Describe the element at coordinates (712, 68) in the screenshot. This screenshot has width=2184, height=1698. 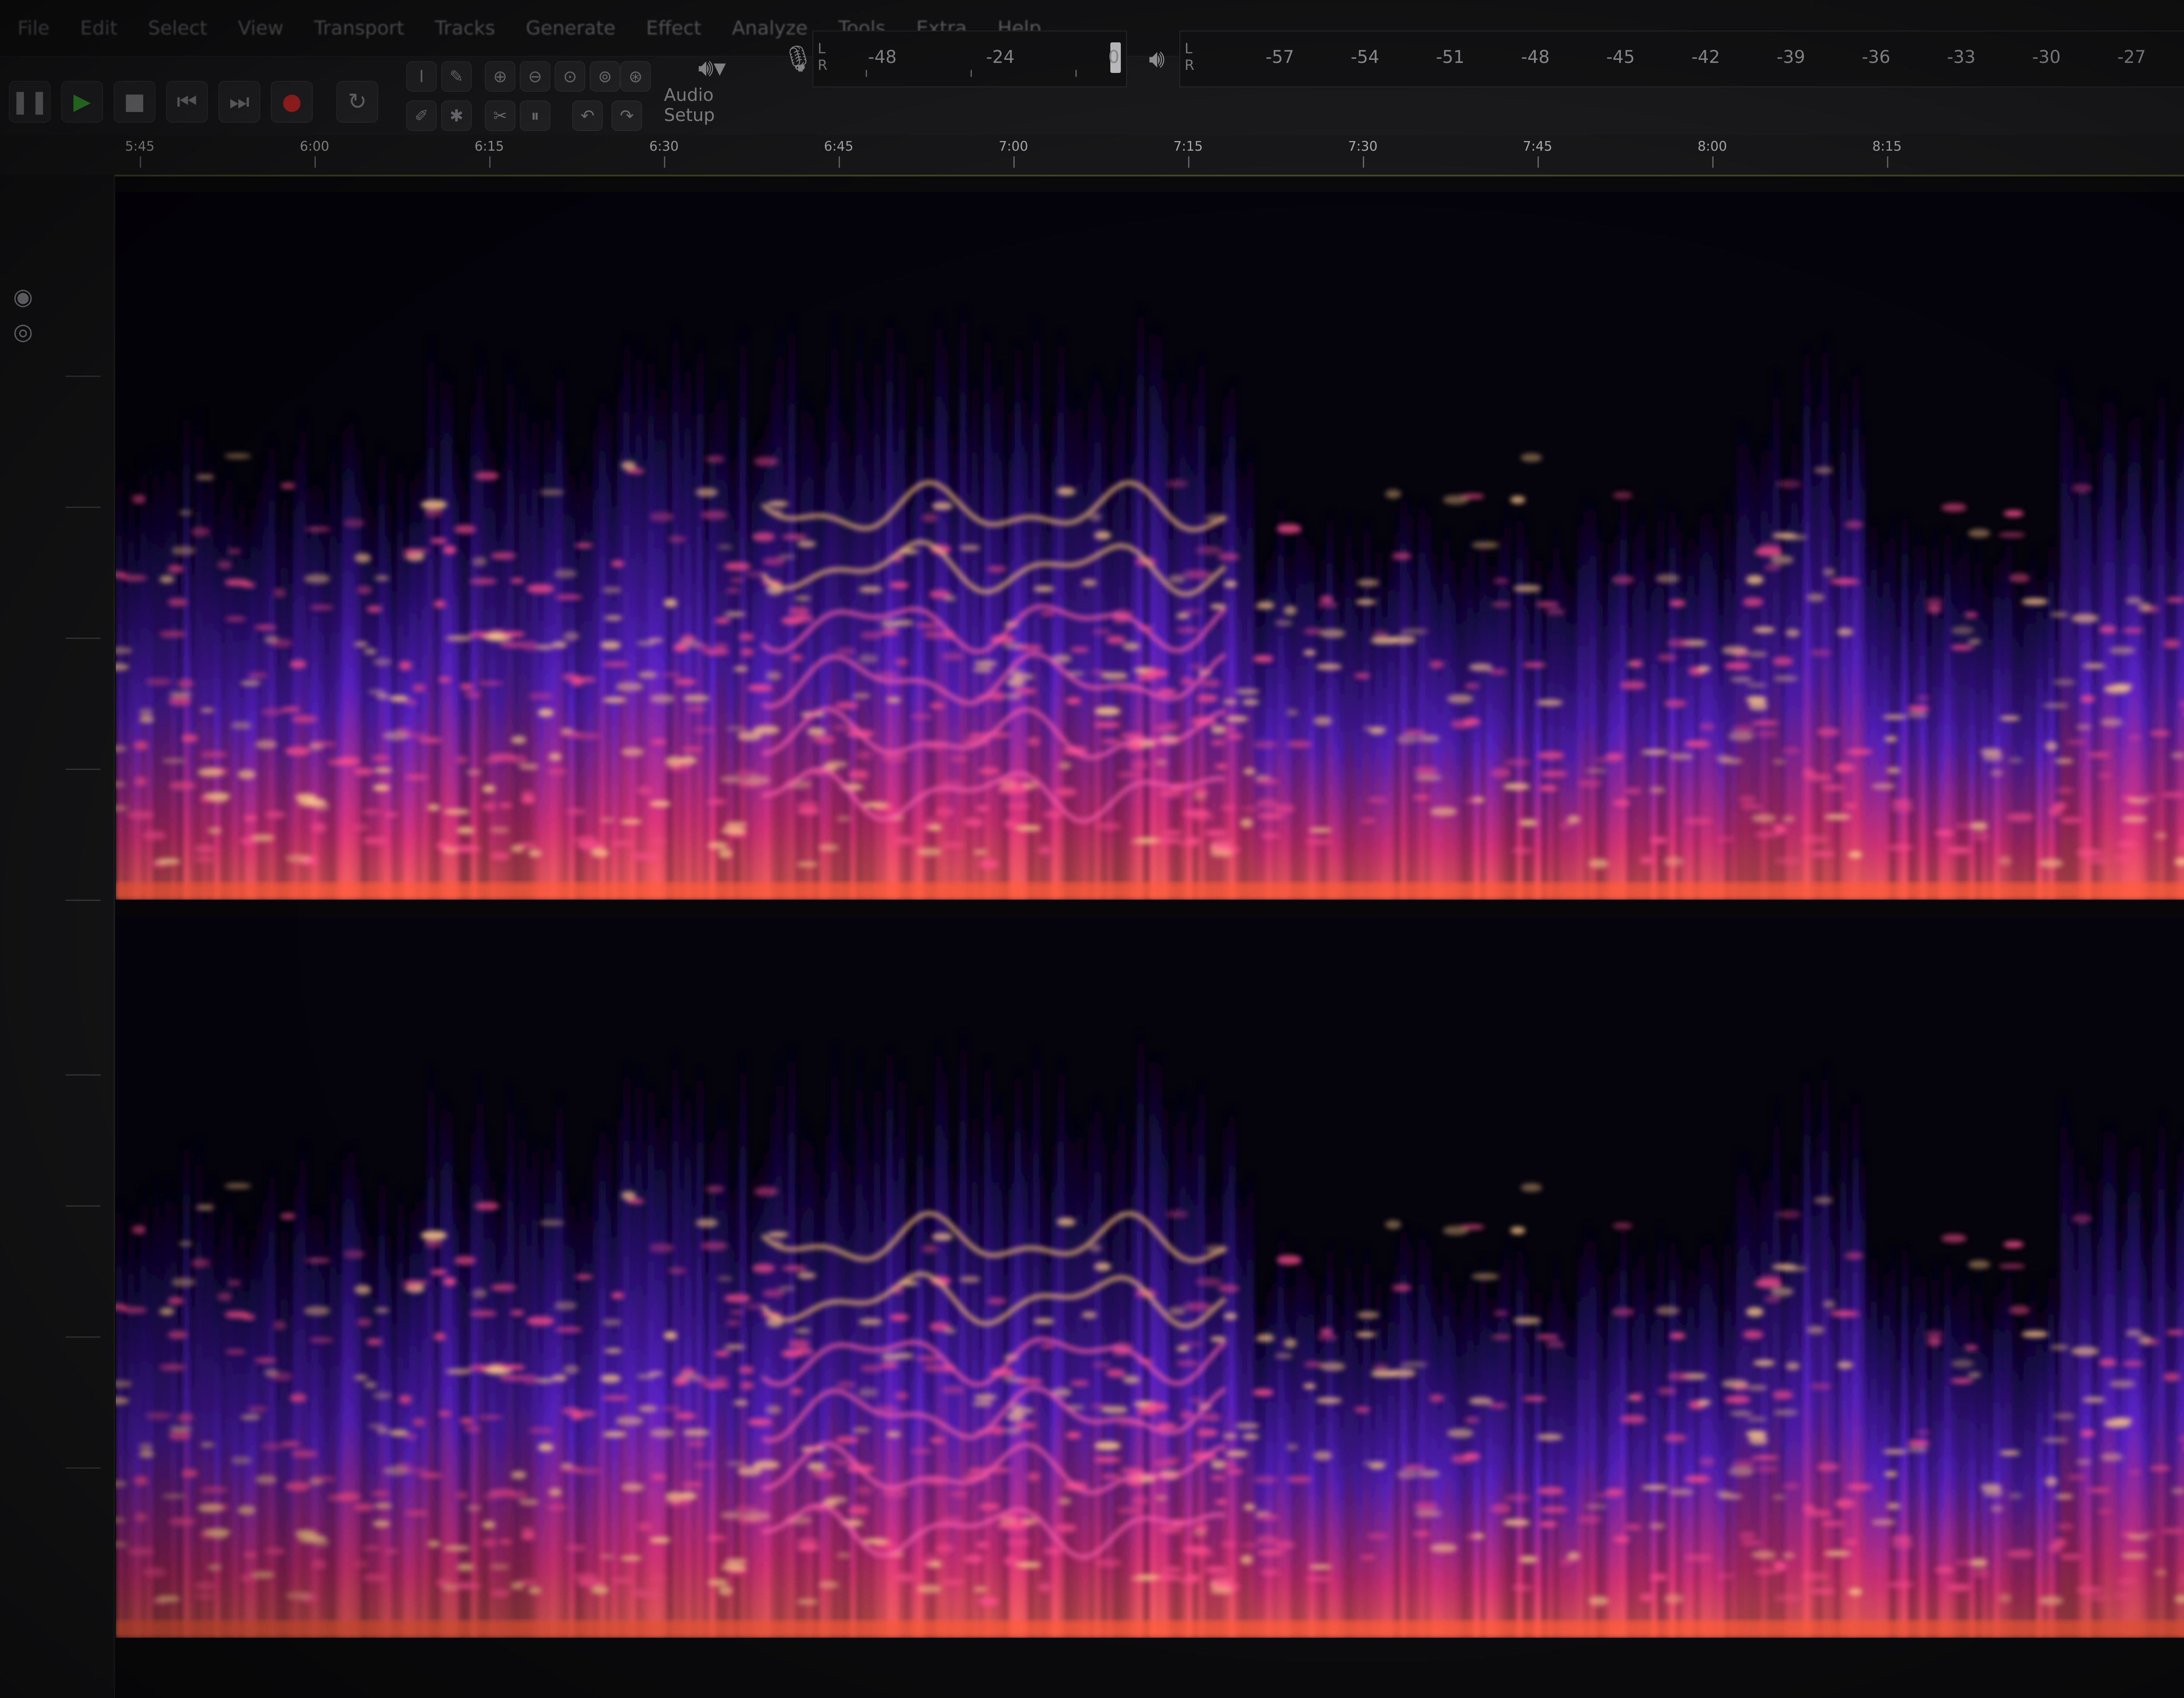
I see `speaker-icon: 🔊︎▾` at that location.